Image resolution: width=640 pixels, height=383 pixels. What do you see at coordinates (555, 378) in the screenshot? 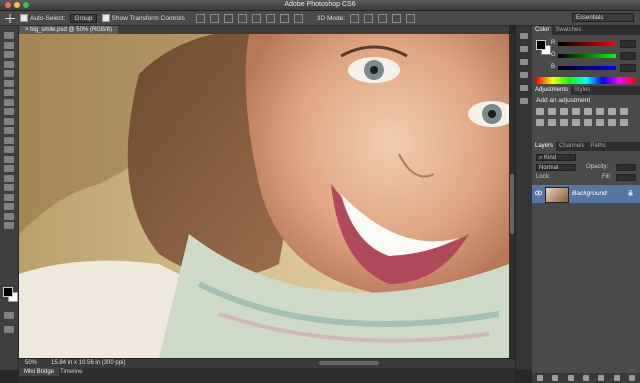
I see `layer-style-icon` at bounding box center [555, 378].